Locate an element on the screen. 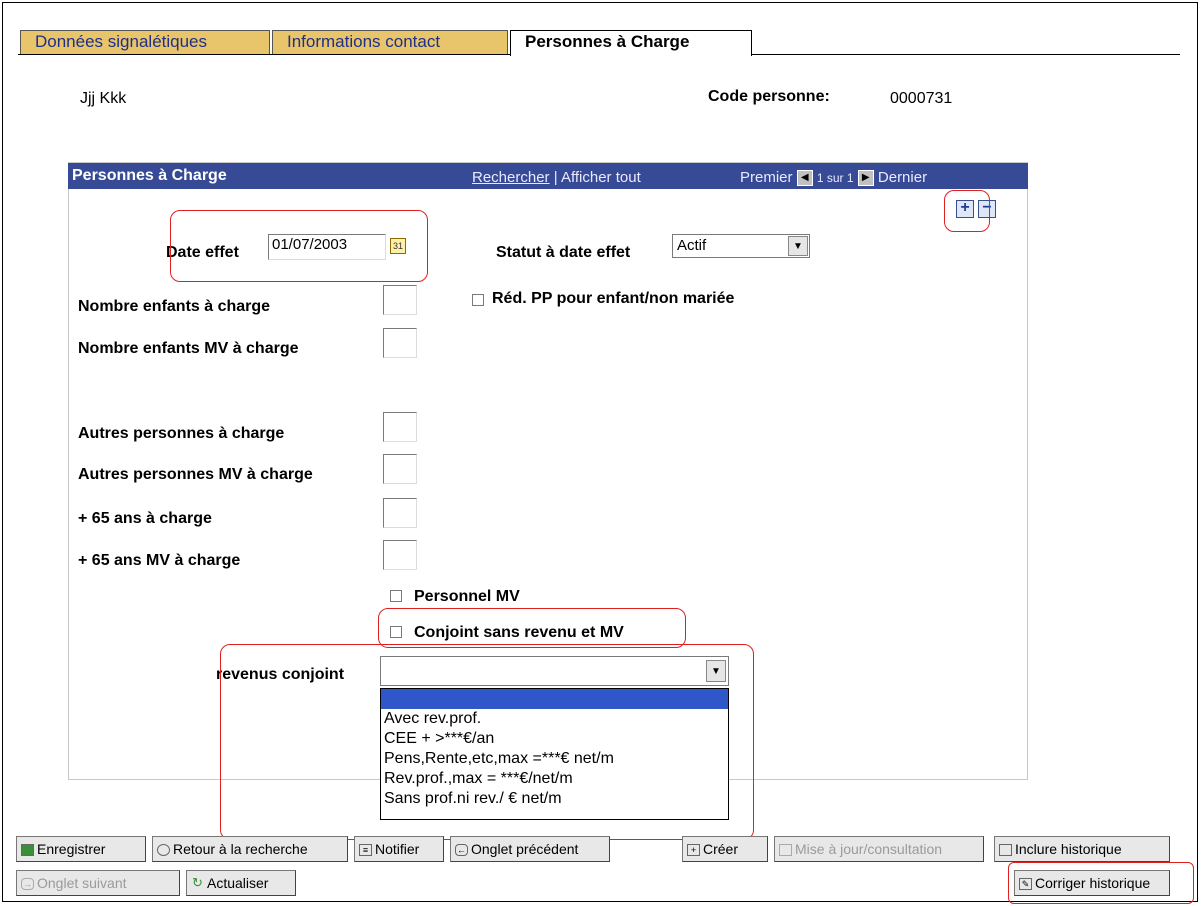  highlight-conjoint is located at coordinates (532, 628).